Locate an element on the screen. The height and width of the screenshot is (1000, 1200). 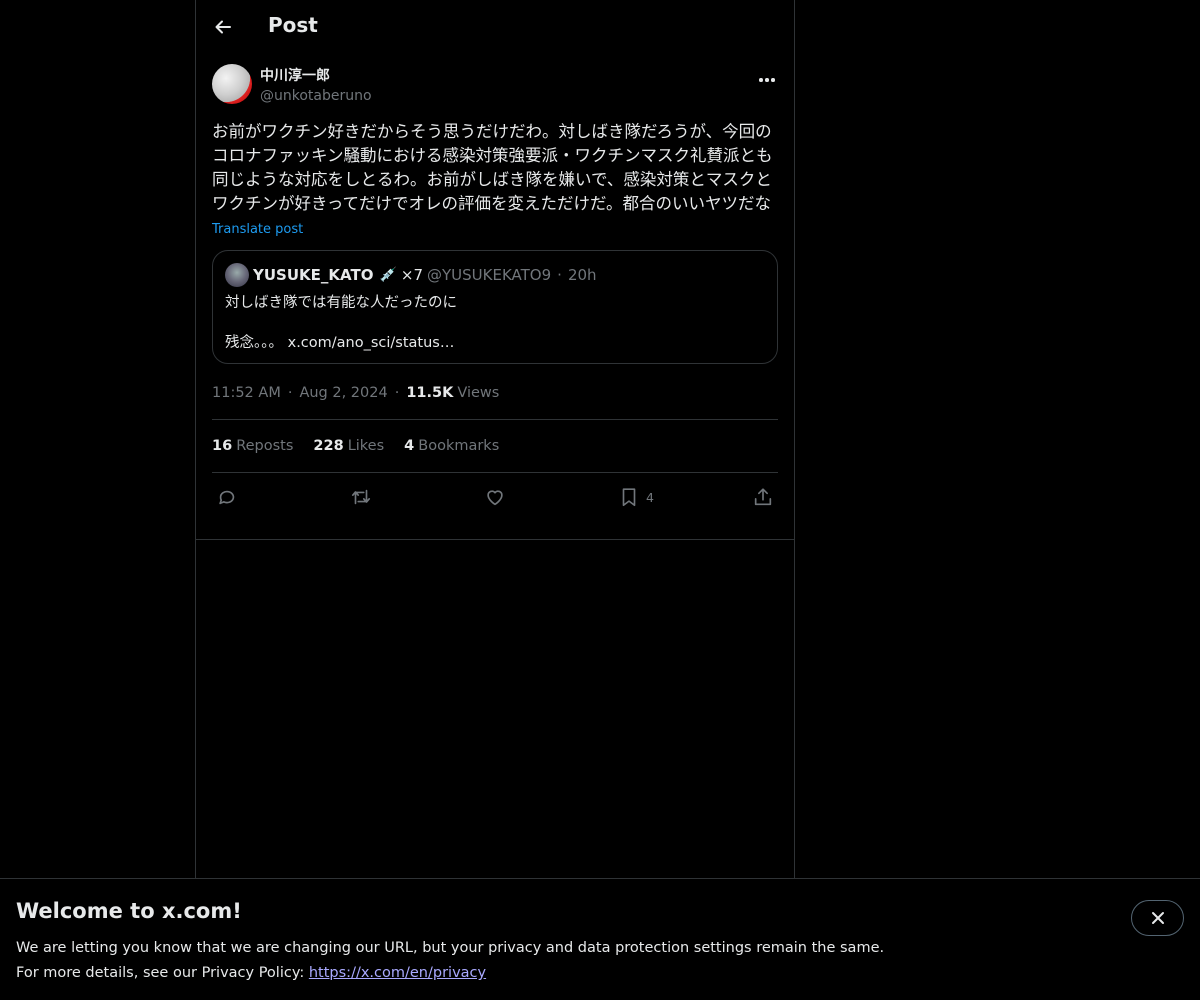
header: Post is located at coordinates (495, 27).